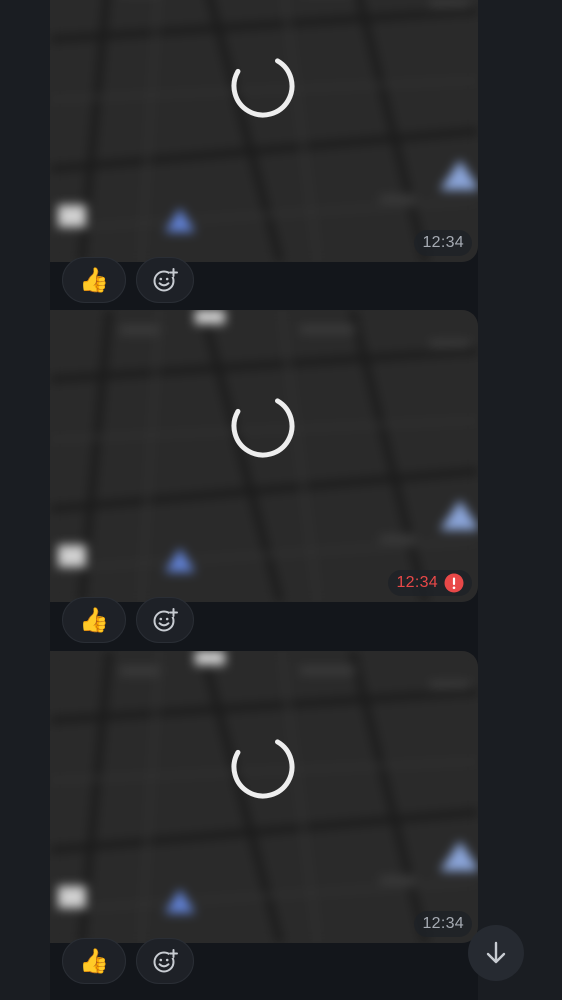  Describe the element at coordinates (25, 500) in the screenshot. I see `left-margin` at that location.